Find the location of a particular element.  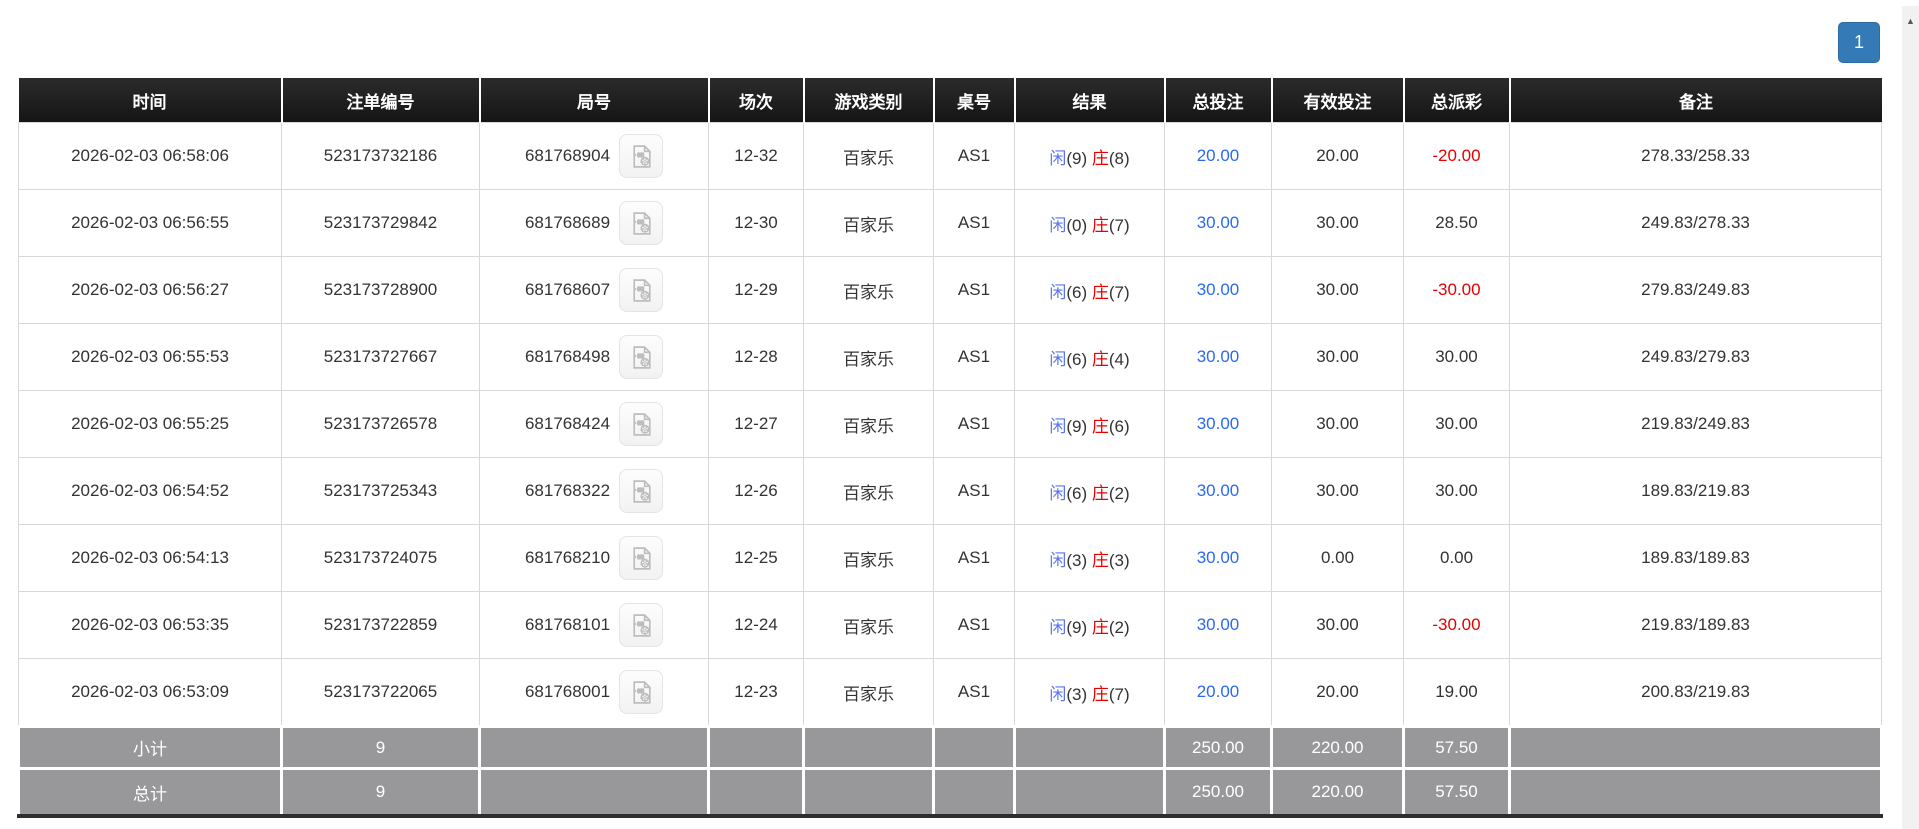

remark-cell: 189.83/189.83 is located at coordinates (1695, 558).